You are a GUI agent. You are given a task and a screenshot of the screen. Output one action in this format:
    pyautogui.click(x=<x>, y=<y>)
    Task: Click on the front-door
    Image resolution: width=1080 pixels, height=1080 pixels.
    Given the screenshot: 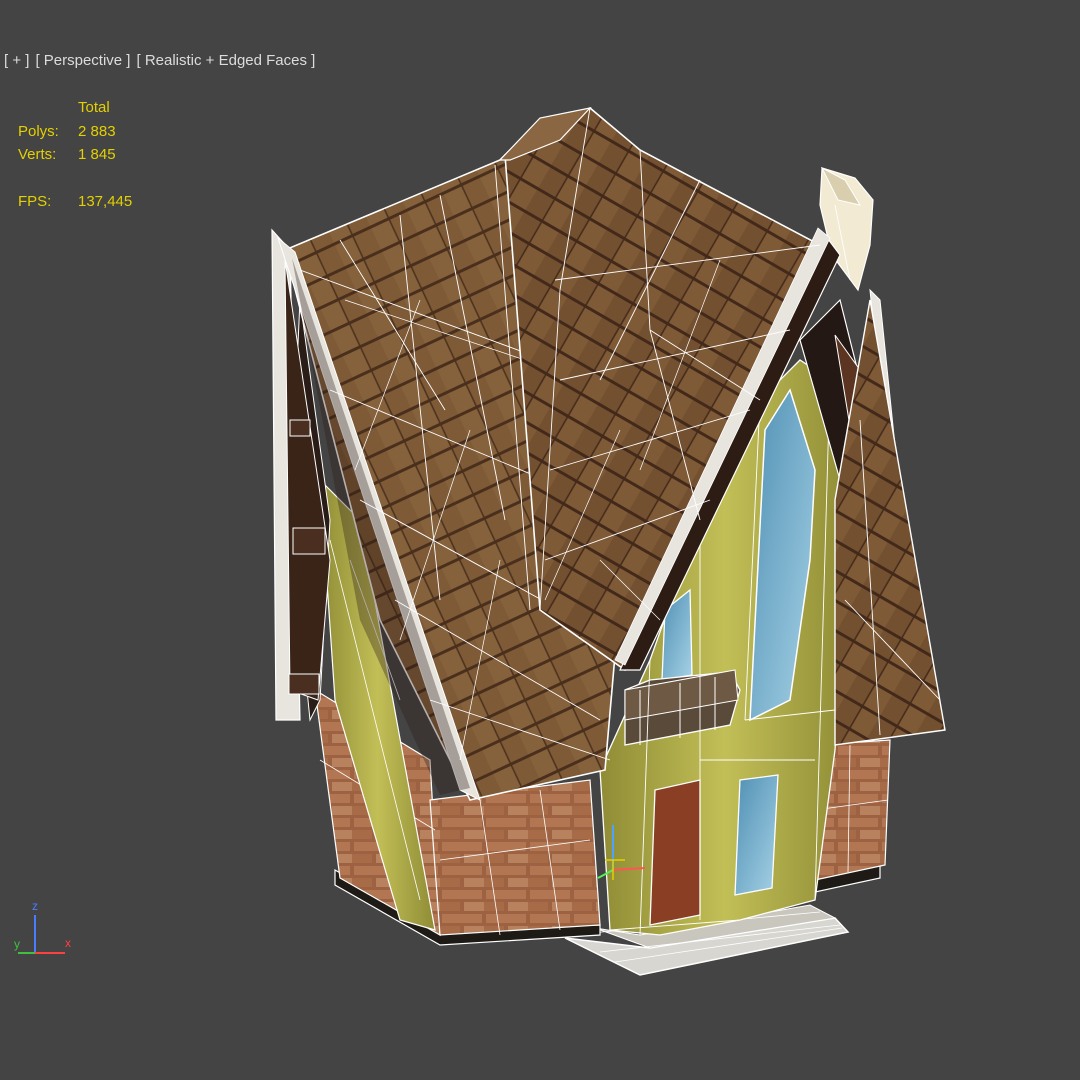 What is the action you would take?
    pyautogui.click(x=675, y=852)
    